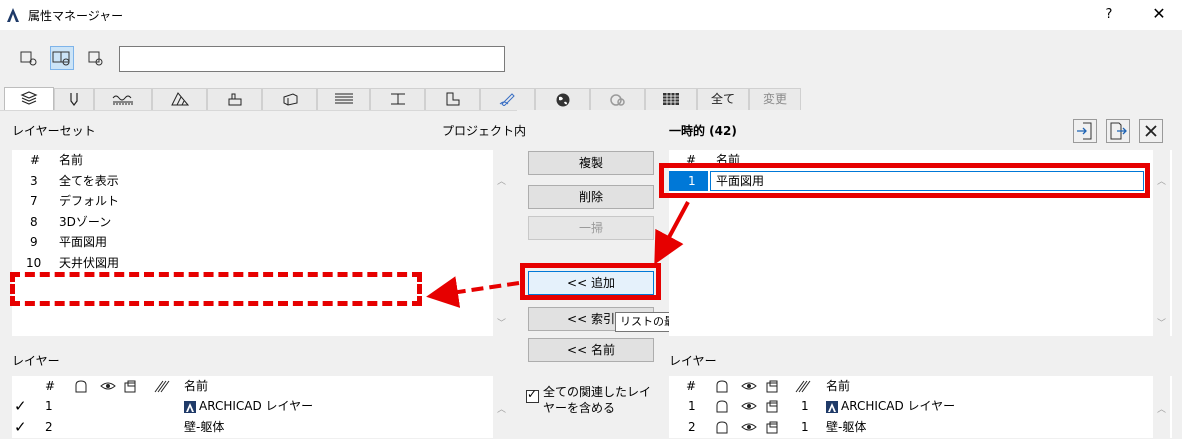  I want to click on arrow-add-to-target, so click(473, 292).